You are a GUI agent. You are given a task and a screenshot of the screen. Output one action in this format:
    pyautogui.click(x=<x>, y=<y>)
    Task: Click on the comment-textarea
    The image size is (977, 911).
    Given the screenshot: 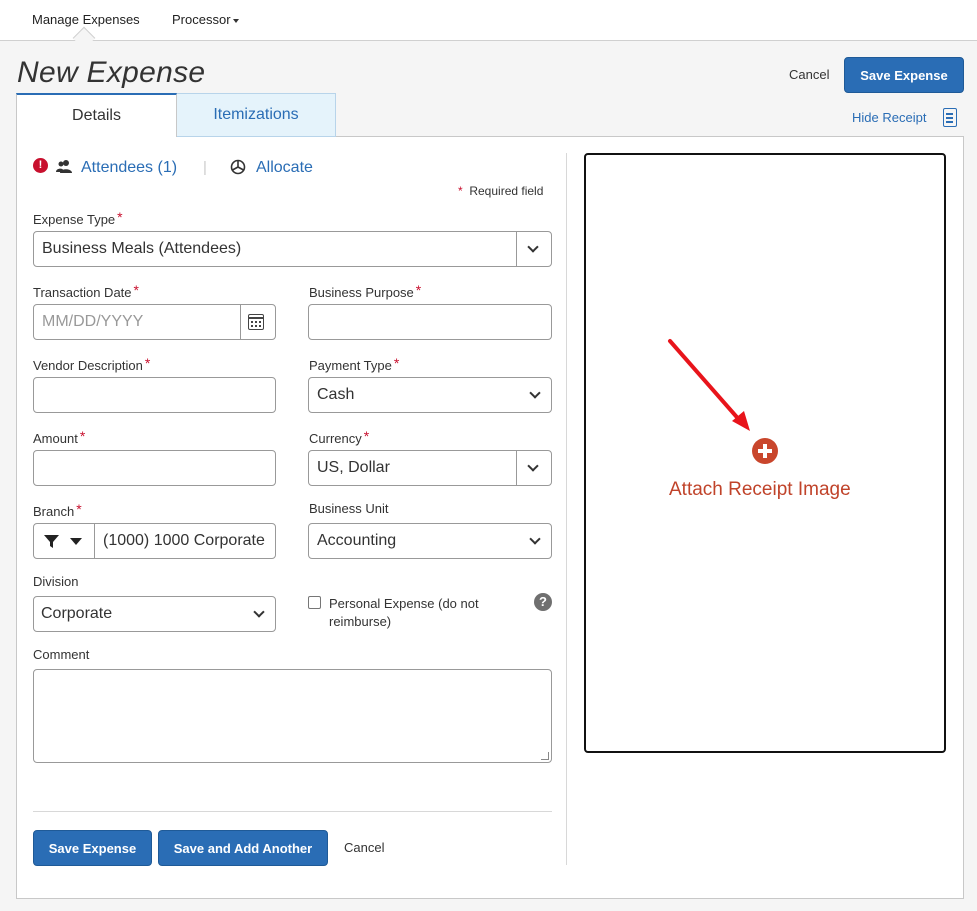 What is the action you would take?
    pyautogui.click(x=292, y=716)
    